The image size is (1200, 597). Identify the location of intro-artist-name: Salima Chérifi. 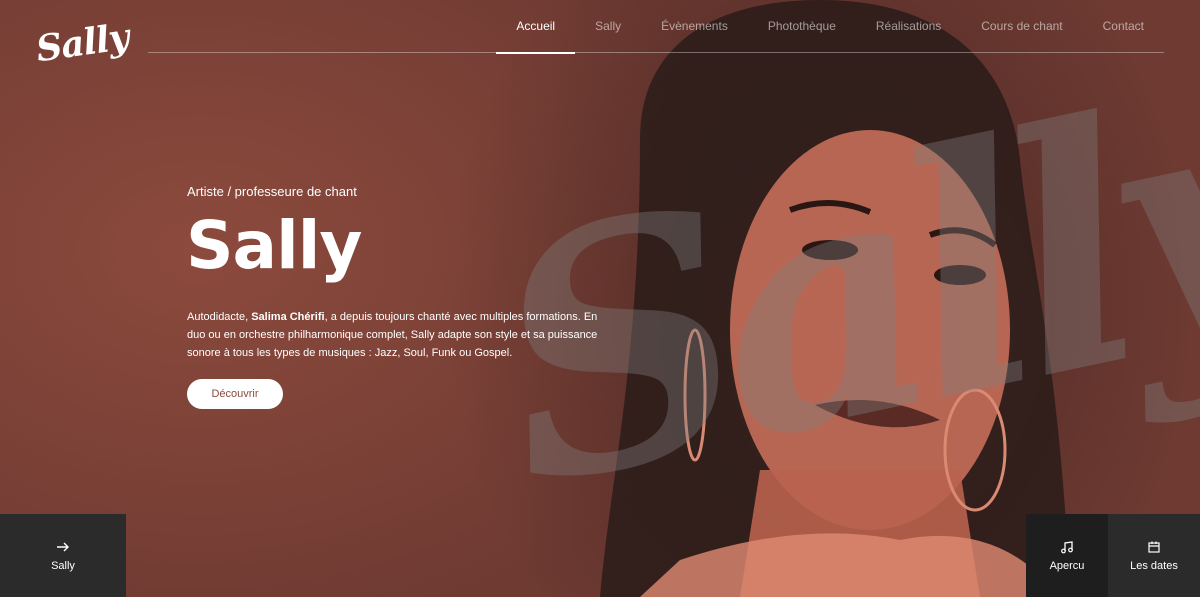
(288, 317).